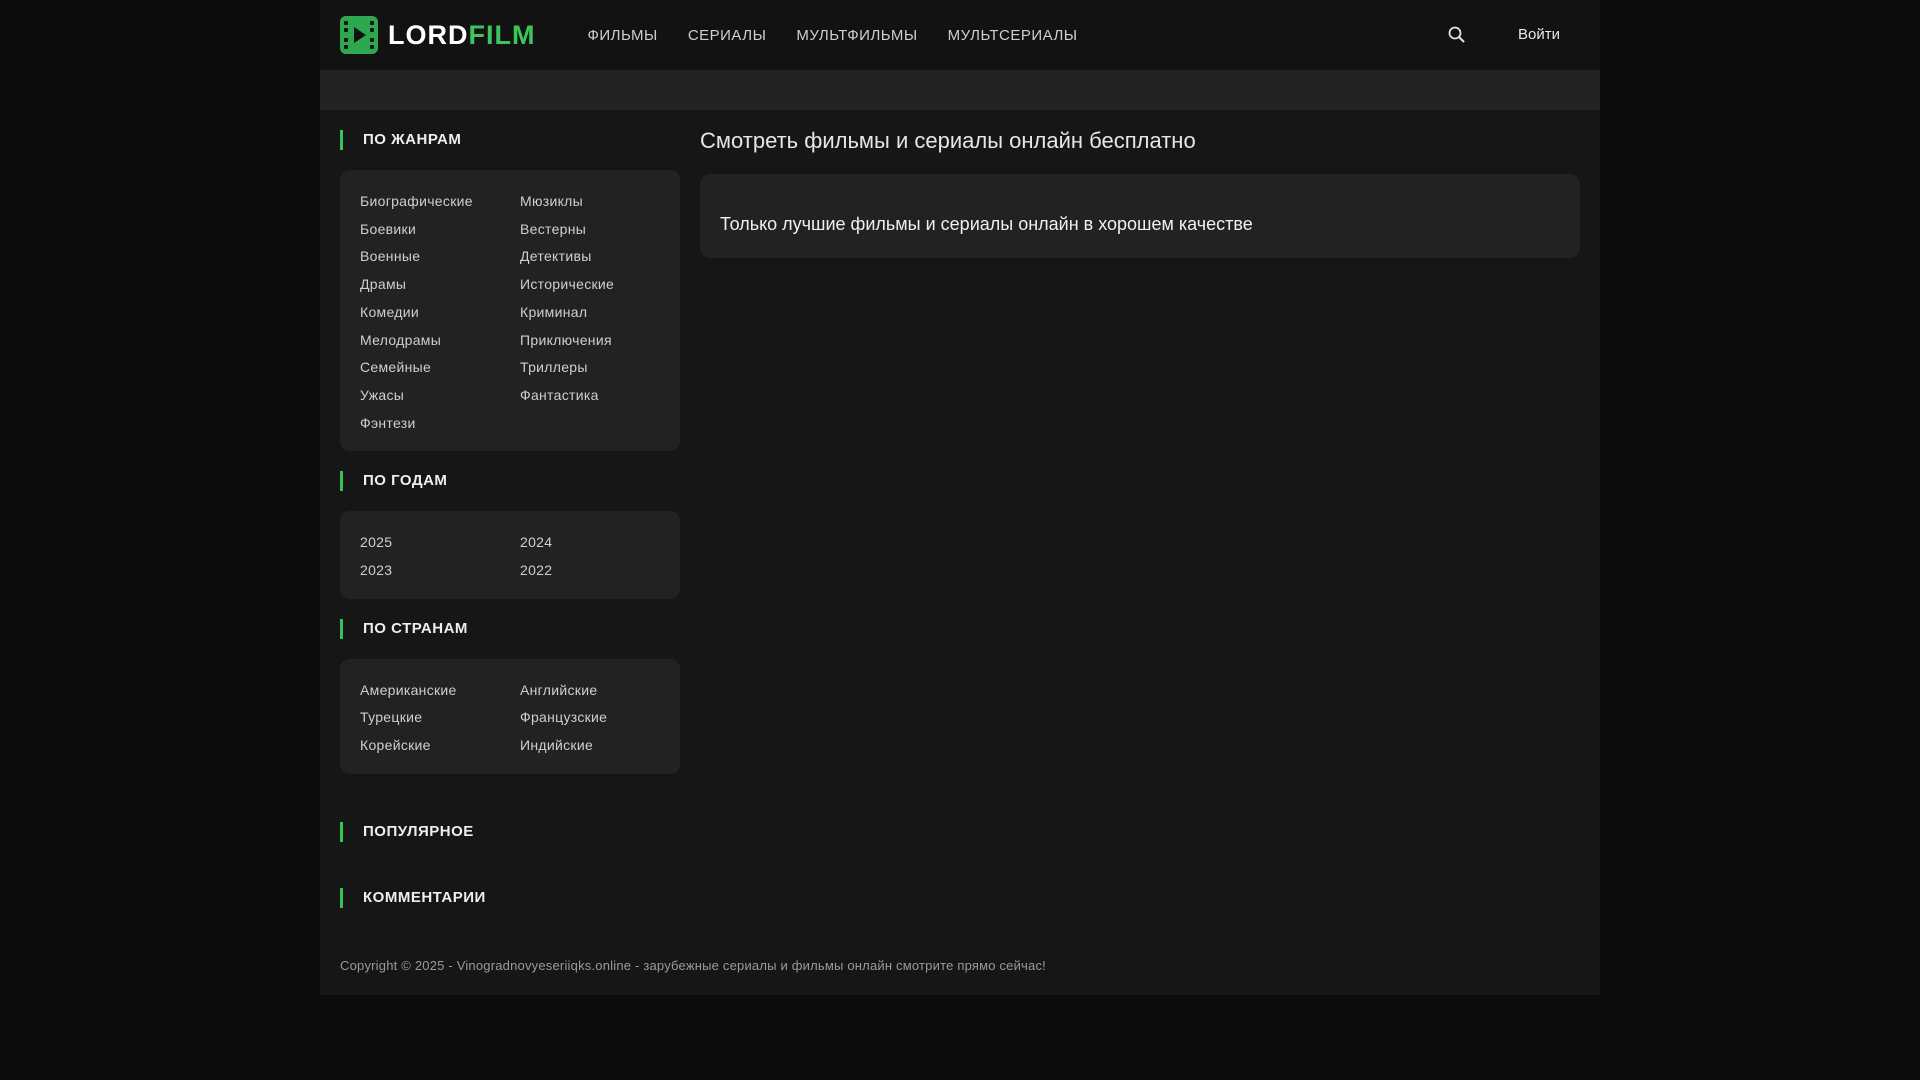 The height and width of the screenshot is (1080, 1920). Describe the element at coordinates (600, 230) in the screenshot. I see `genre-link: Вестерны` at that location.